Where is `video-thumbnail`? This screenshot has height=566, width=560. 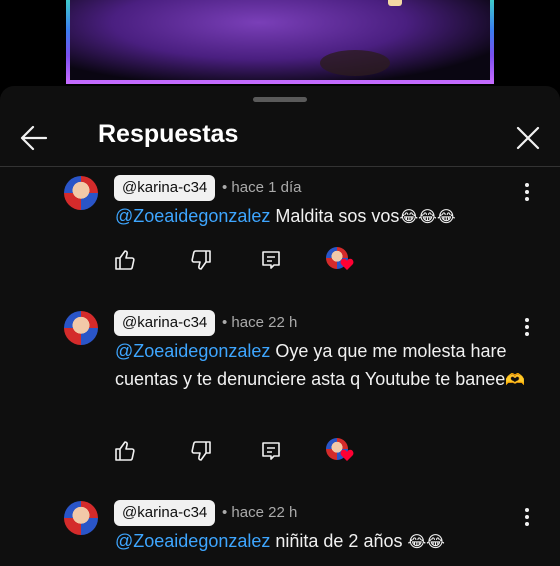 video-thumbnail is located at coordinates (280, 42).